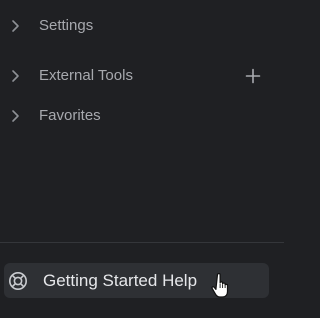 The width and height of the screenshot is (320, 318). What do you see at coordinates (86, 75) in the screenshot?
I see `sidebar-item-label: External Tools` at bounding box center [86, 75].